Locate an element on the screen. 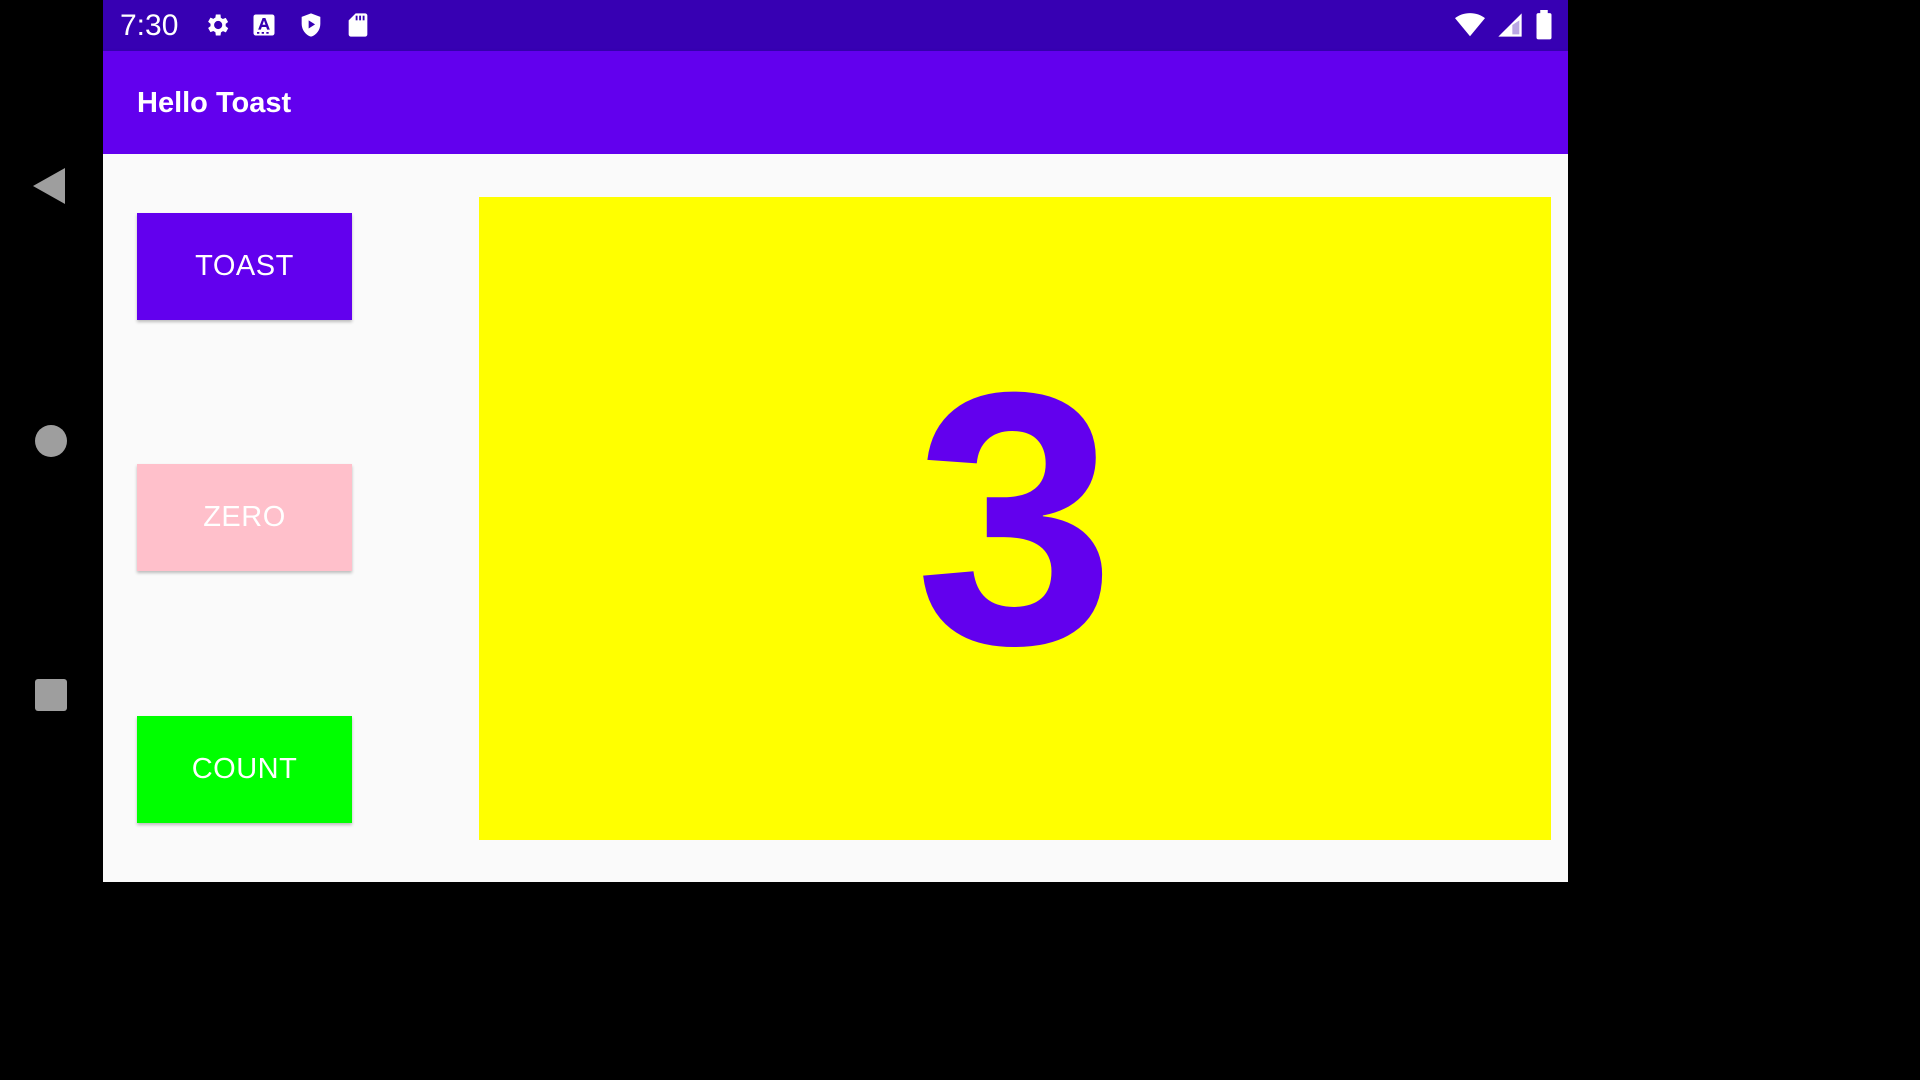 This screenshot has height=1080, width=1920. status-icons-right is located at coordinates (1504, 25).